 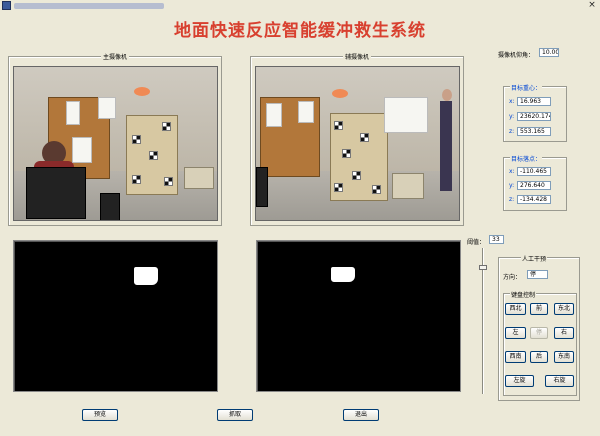 I want to click on northeast-button: 东北, so click(x=564, y=309).